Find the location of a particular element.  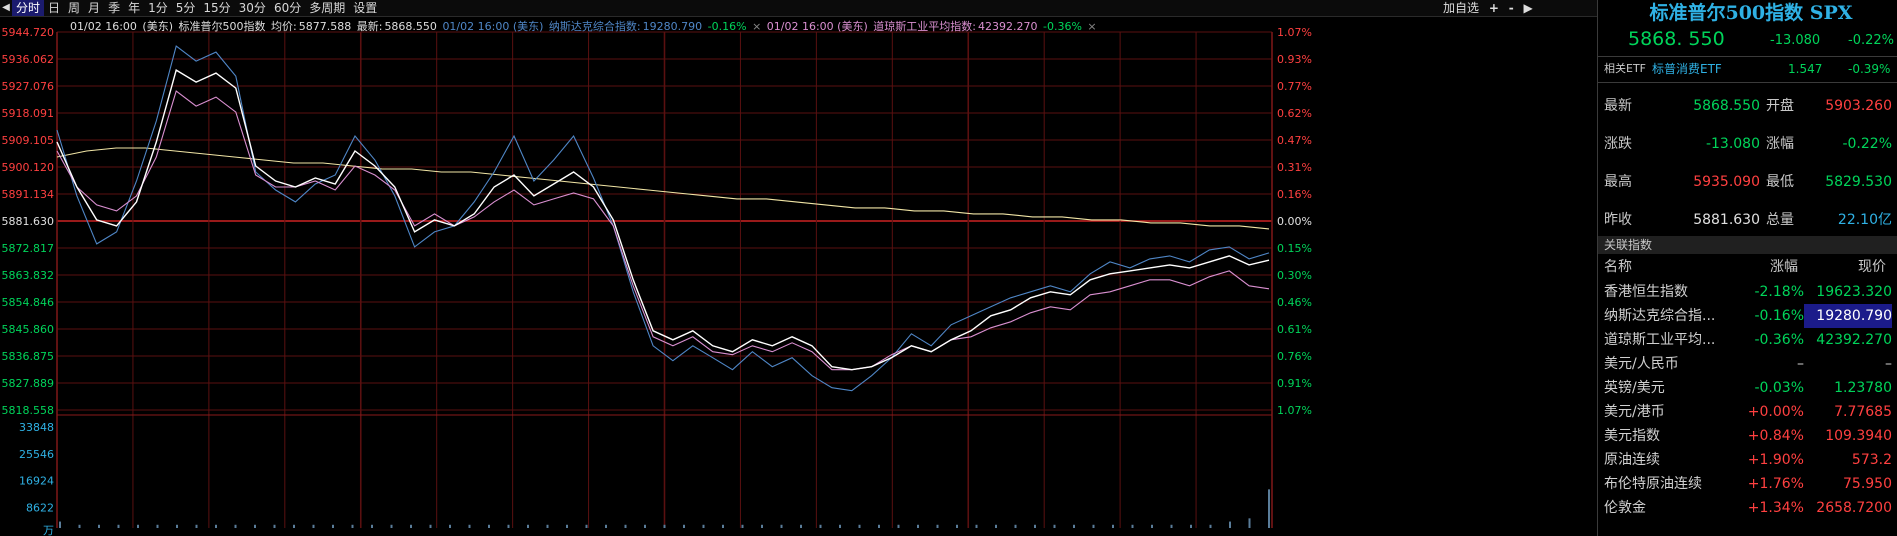

period-tab-10: 60分 is located at coordinates (287, 8).